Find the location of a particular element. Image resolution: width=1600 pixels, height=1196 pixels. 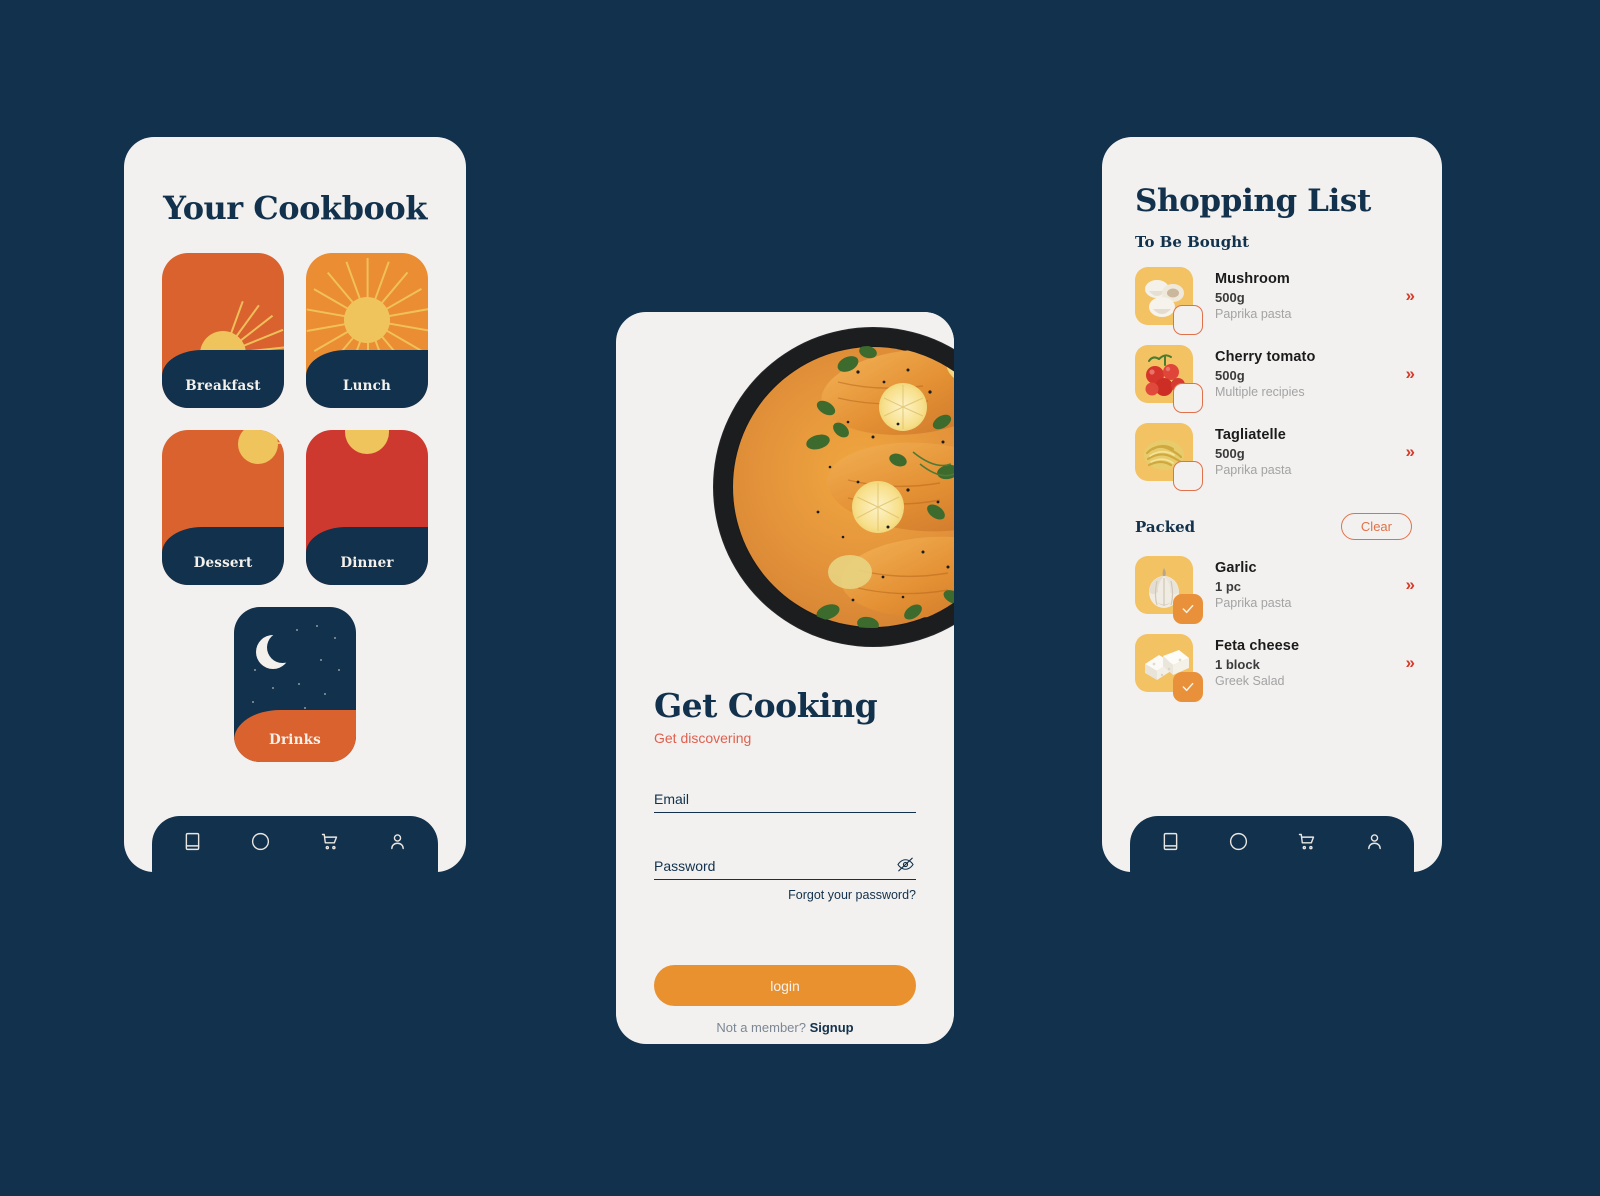

category-card-drinks: Drinks is located at coordinates (295, 684).